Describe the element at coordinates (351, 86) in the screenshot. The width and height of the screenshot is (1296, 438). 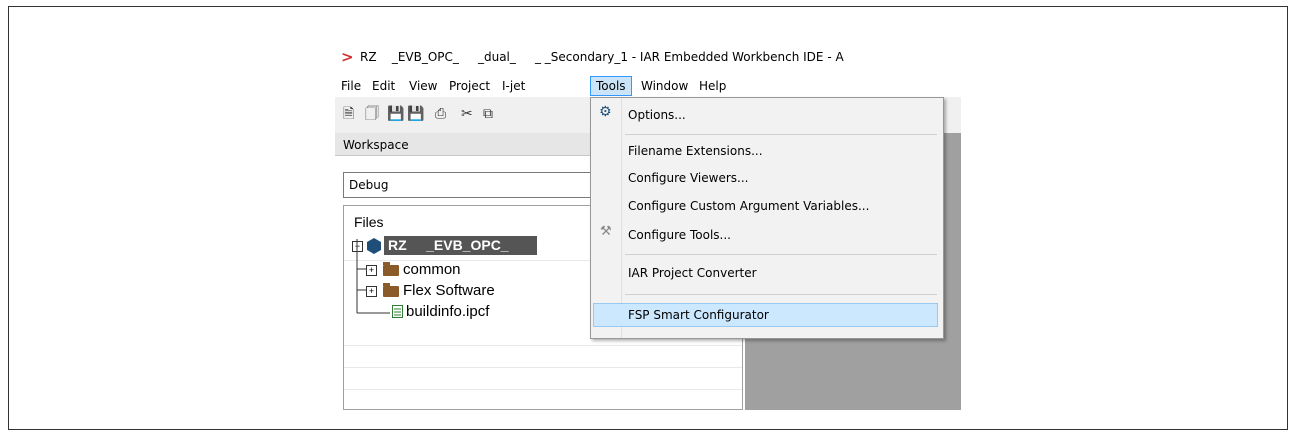
I see `menu-file: File` at that location.